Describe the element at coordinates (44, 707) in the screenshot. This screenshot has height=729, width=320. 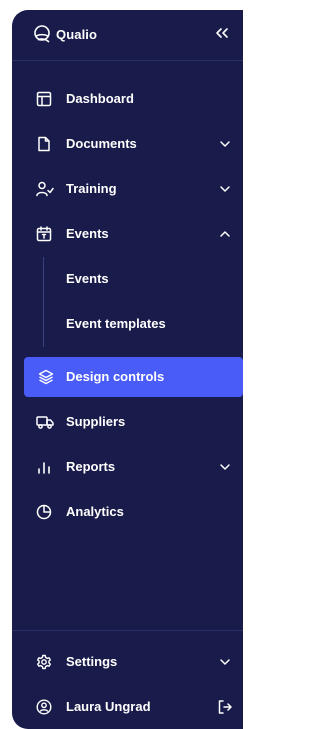
I see `user-avatar-icon` at that location.